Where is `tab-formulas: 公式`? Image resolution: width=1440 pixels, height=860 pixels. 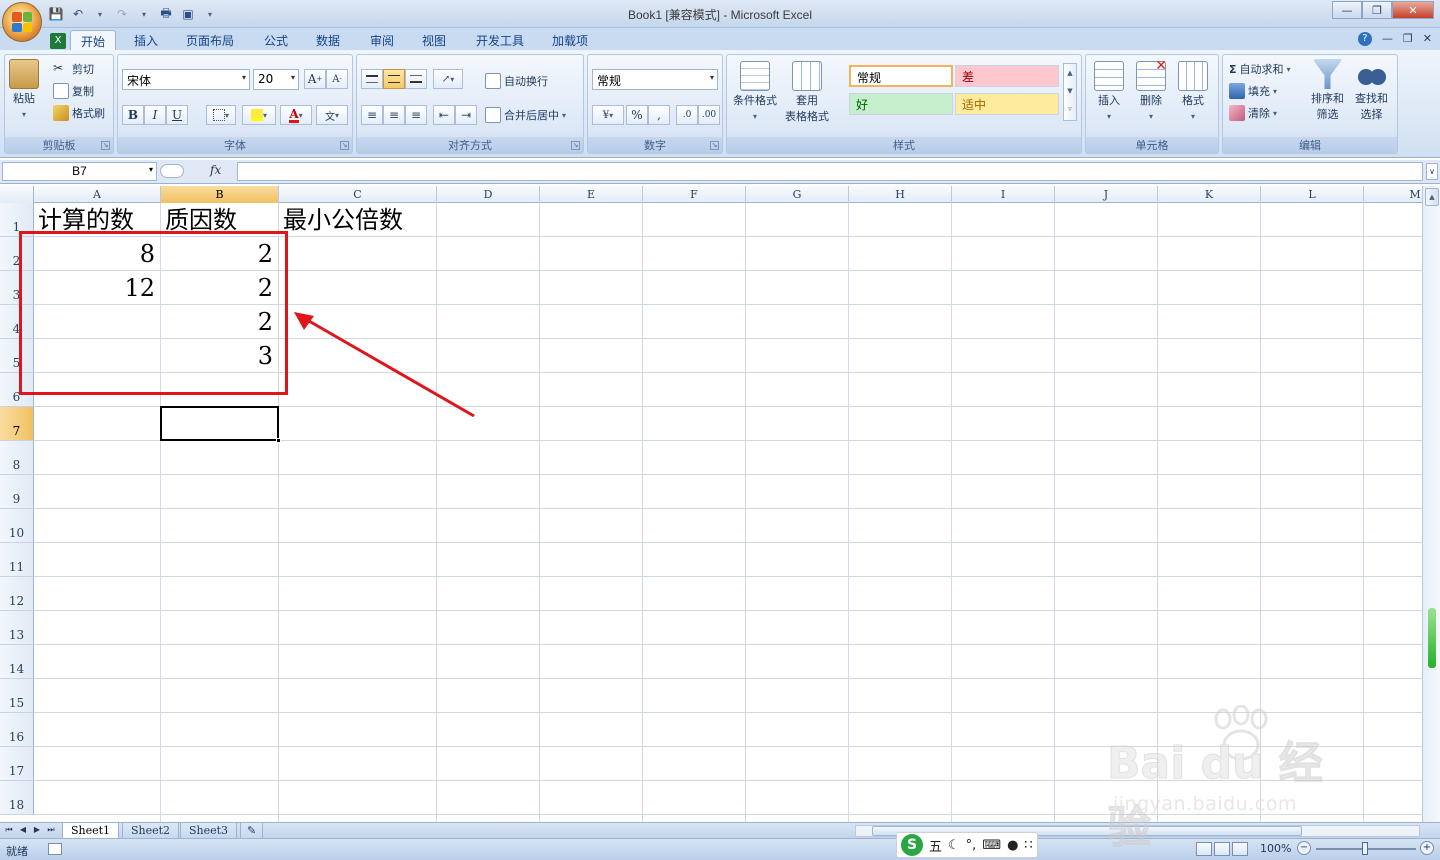 tab-formulas: 公式 is located at coordinates (276, 40).